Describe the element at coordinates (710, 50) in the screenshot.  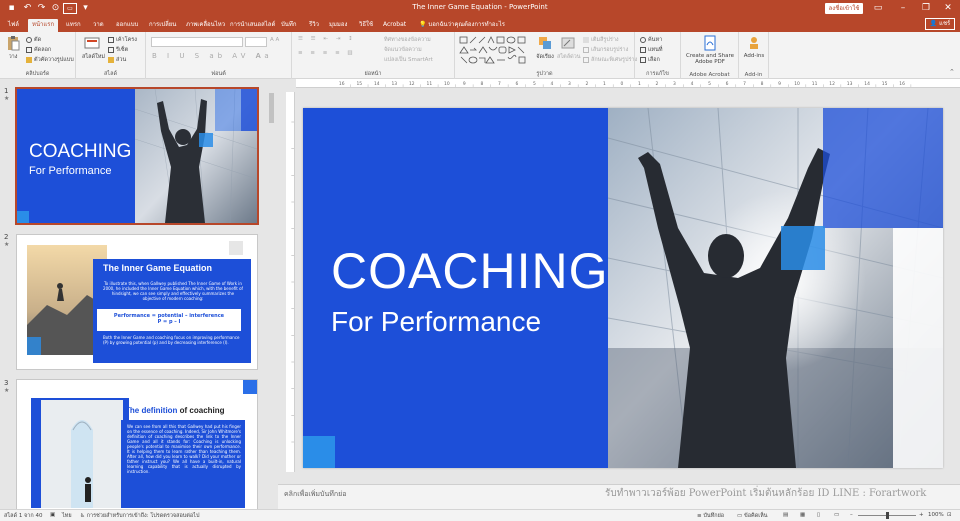
I see `create-adobe-pdf-button: Create and Share Adobe PDF` at that location.